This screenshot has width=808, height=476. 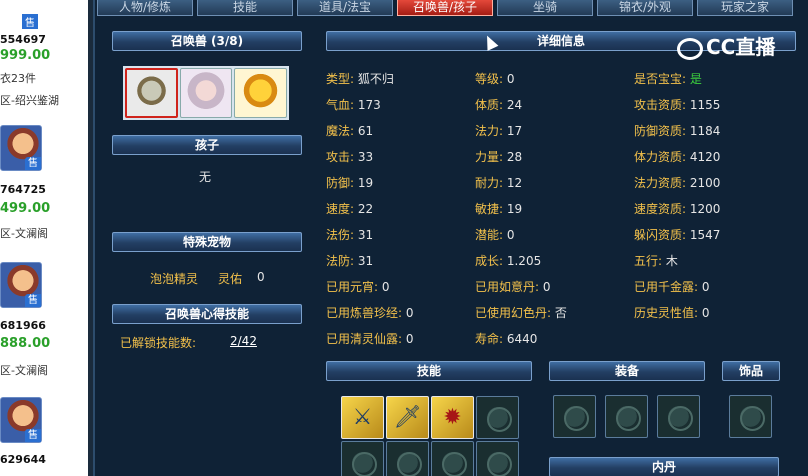 What do you see at coordinates (230, 279) in the screenshot?
I see `special-pet-stat-label: 灵佑` at bounding box center [230, 279].